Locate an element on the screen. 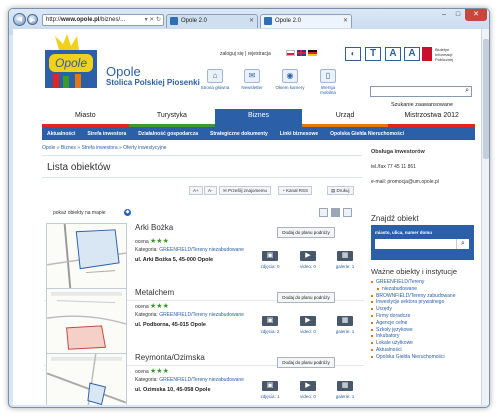 The width and height of the screenshot is (500, 417). submenu-item: Linki biznesowe is located at coordinates (299, 134).